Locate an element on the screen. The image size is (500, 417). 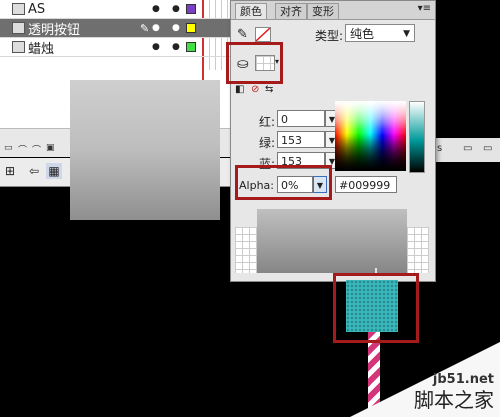
red-input: 0 is located at coordinates (301, 118).